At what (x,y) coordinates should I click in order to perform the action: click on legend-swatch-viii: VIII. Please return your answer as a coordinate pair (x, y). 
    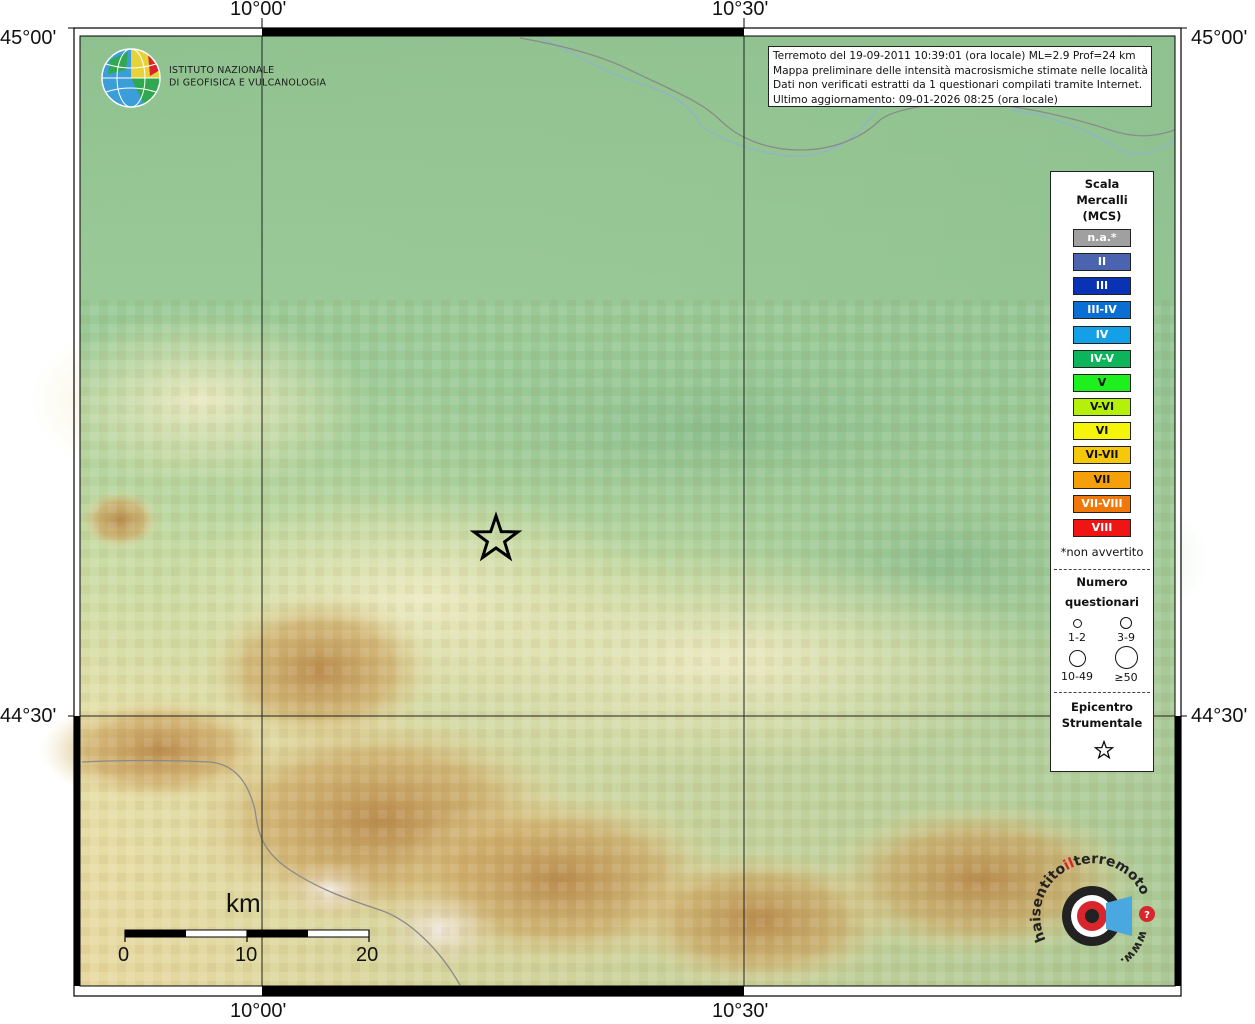
    Looking at the image, I should click on (1102, 527).